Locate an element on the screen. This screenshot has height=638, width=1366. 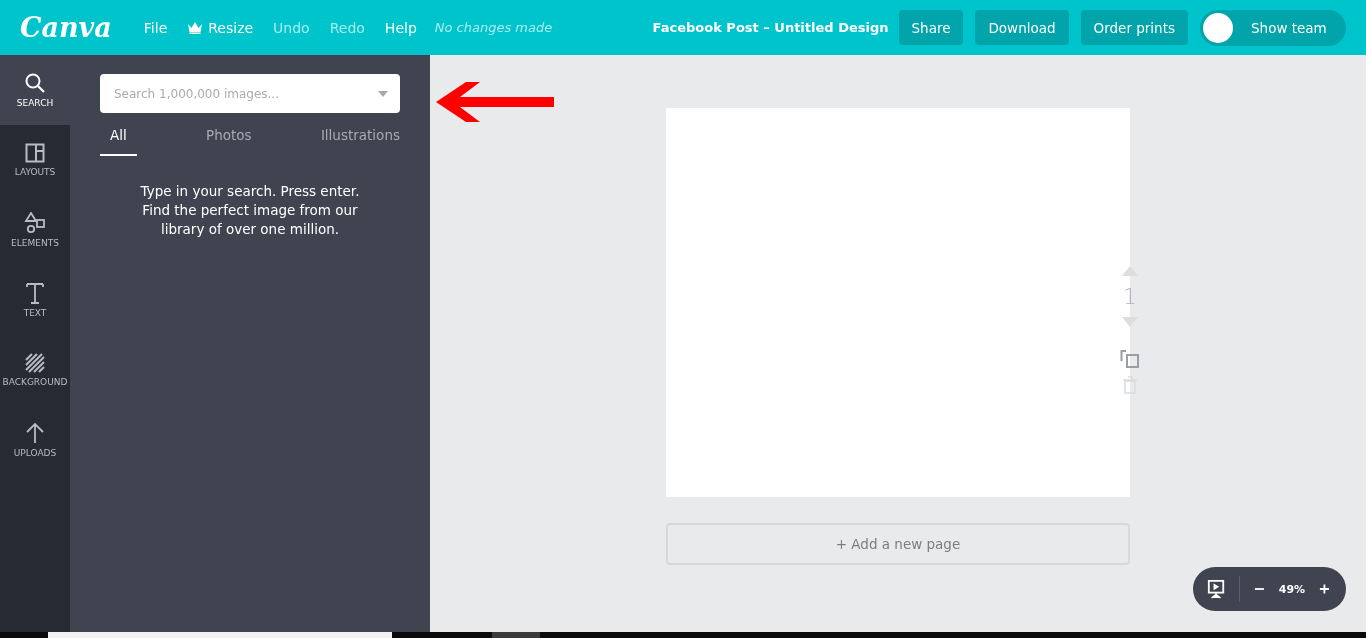
shapes-icon is located at coordinates (35, 223).